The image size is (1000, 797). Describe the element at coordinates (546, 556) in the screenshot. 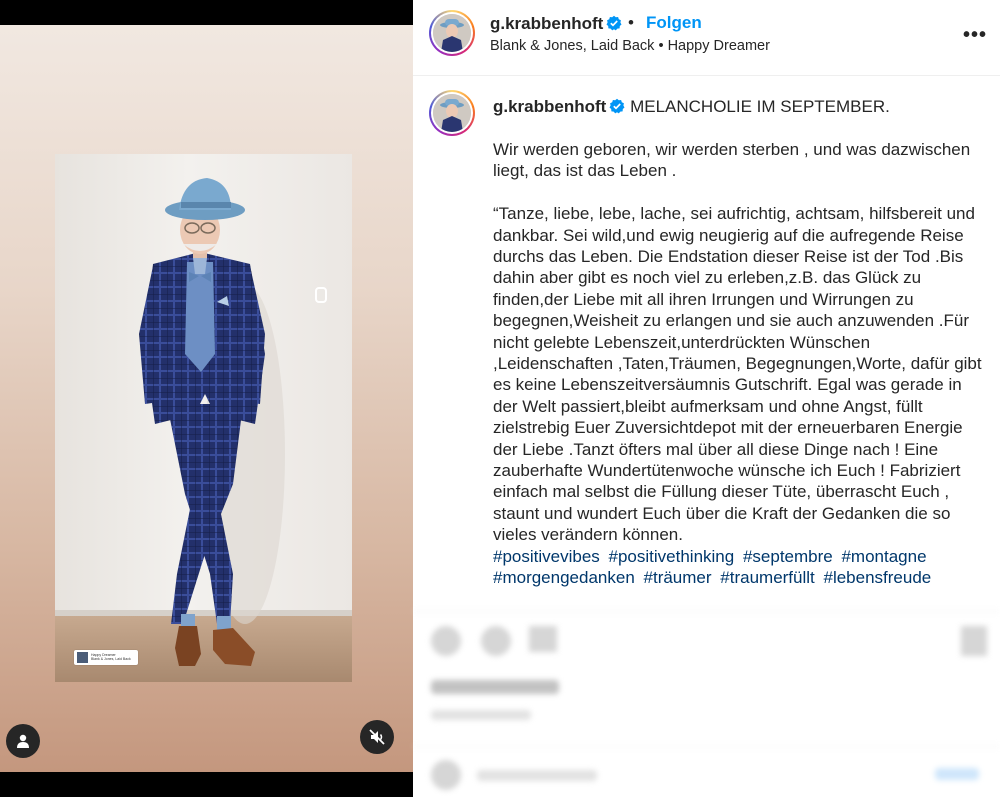

I see `hashtag-link: #positivevibes` at that location.